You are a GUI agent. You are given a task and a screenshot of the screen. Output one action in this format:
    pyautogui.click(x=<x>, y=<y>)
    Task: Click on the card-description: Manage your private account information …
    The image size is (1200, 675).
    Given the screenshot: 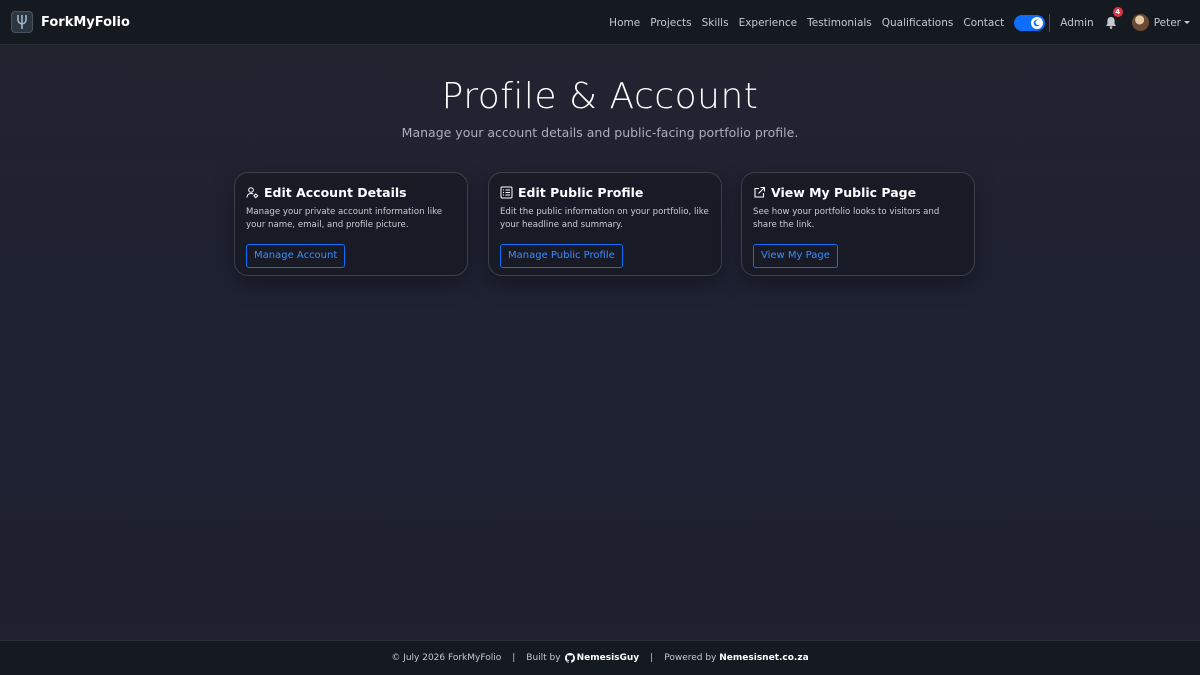 What is the action you would take?
    pyautogui.click(x=344, y=218)
    